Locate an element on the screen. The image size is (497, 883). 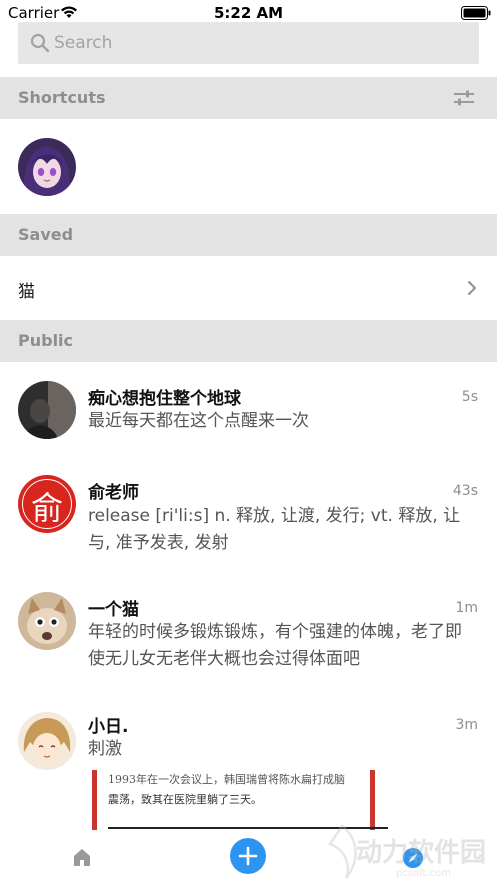
saved-label: Saved is located at coordinates (46, 234).